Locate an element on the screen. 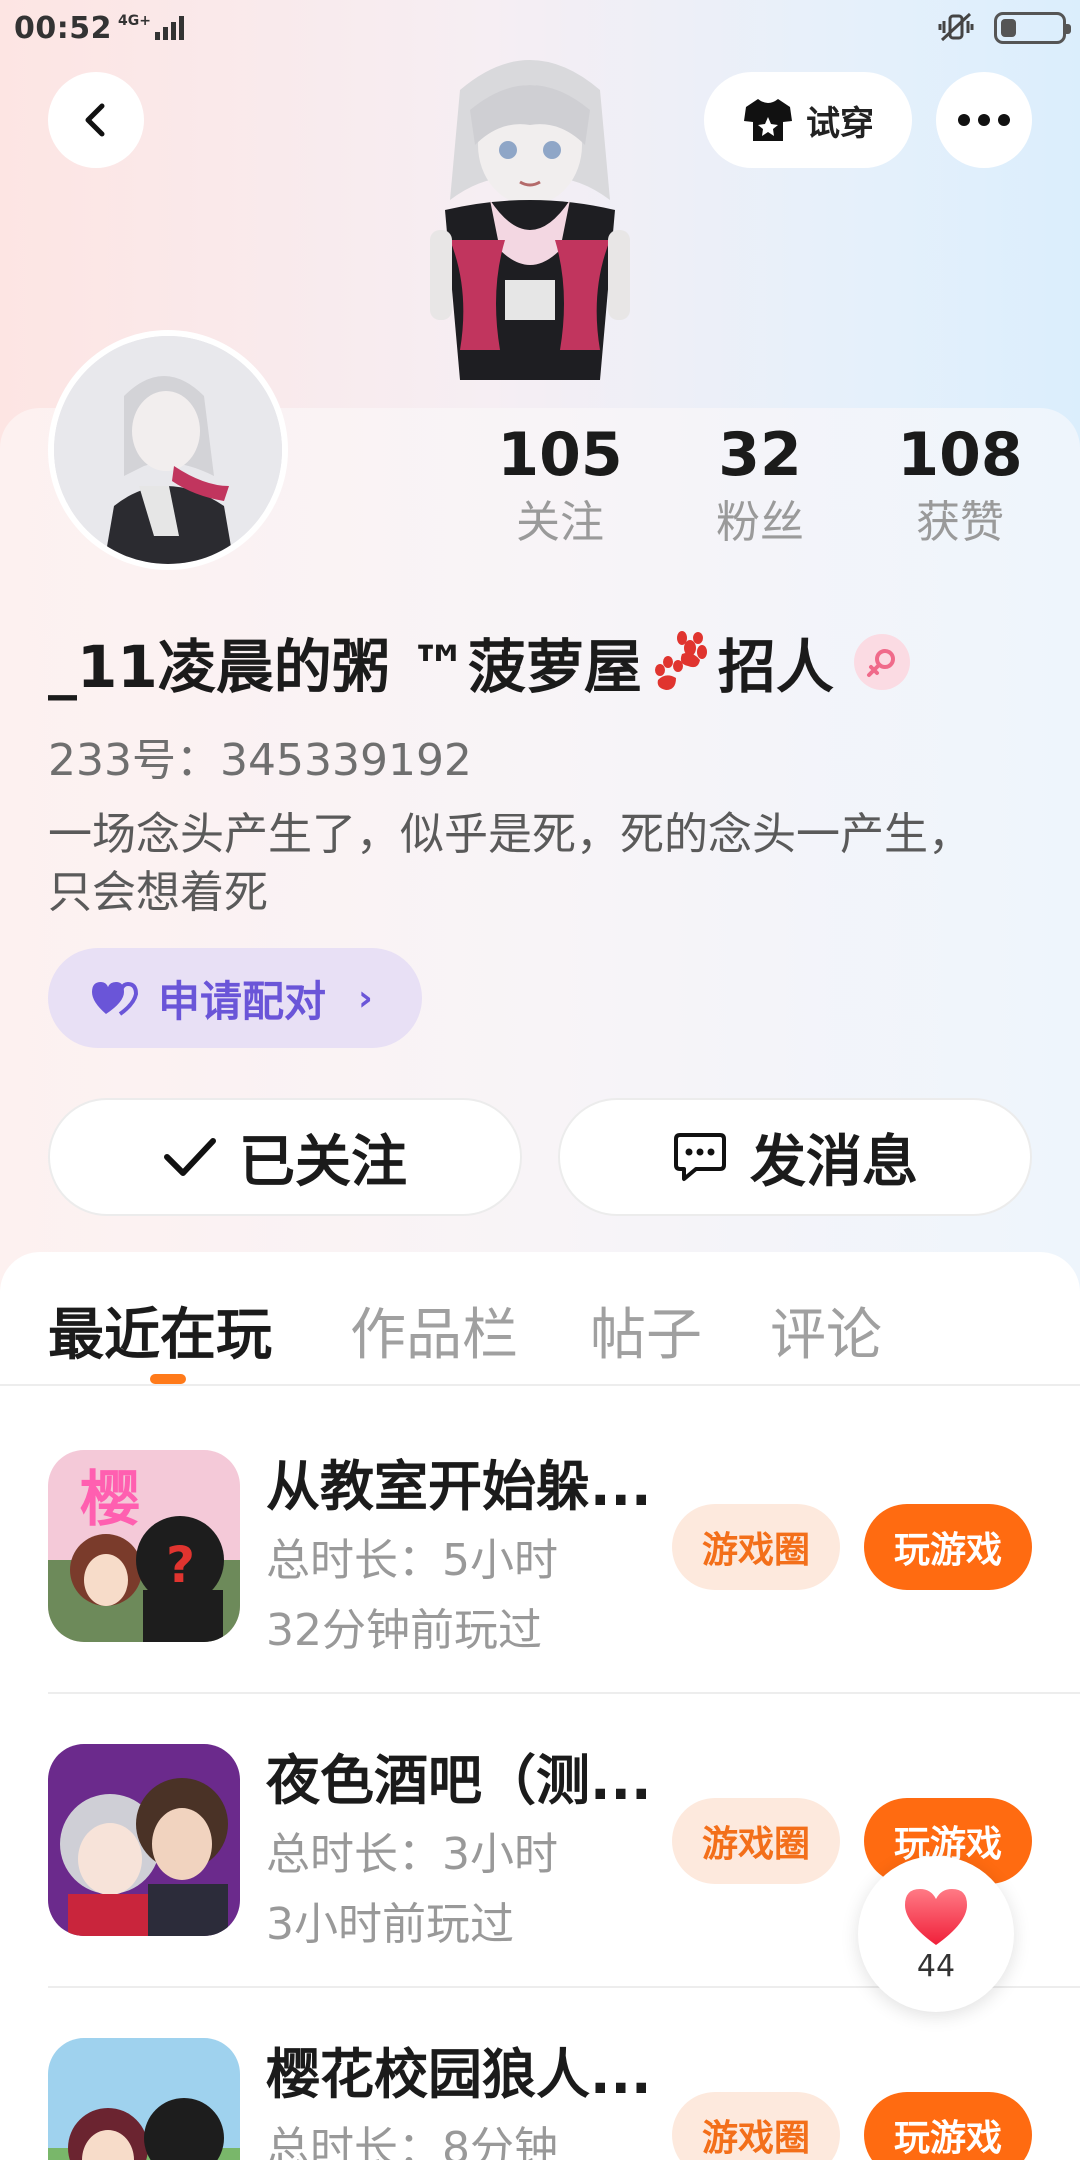 The height and width of the screenshot is (2160, 1080). game-icon: 樱 ? is located at coordinates (144, 1546).